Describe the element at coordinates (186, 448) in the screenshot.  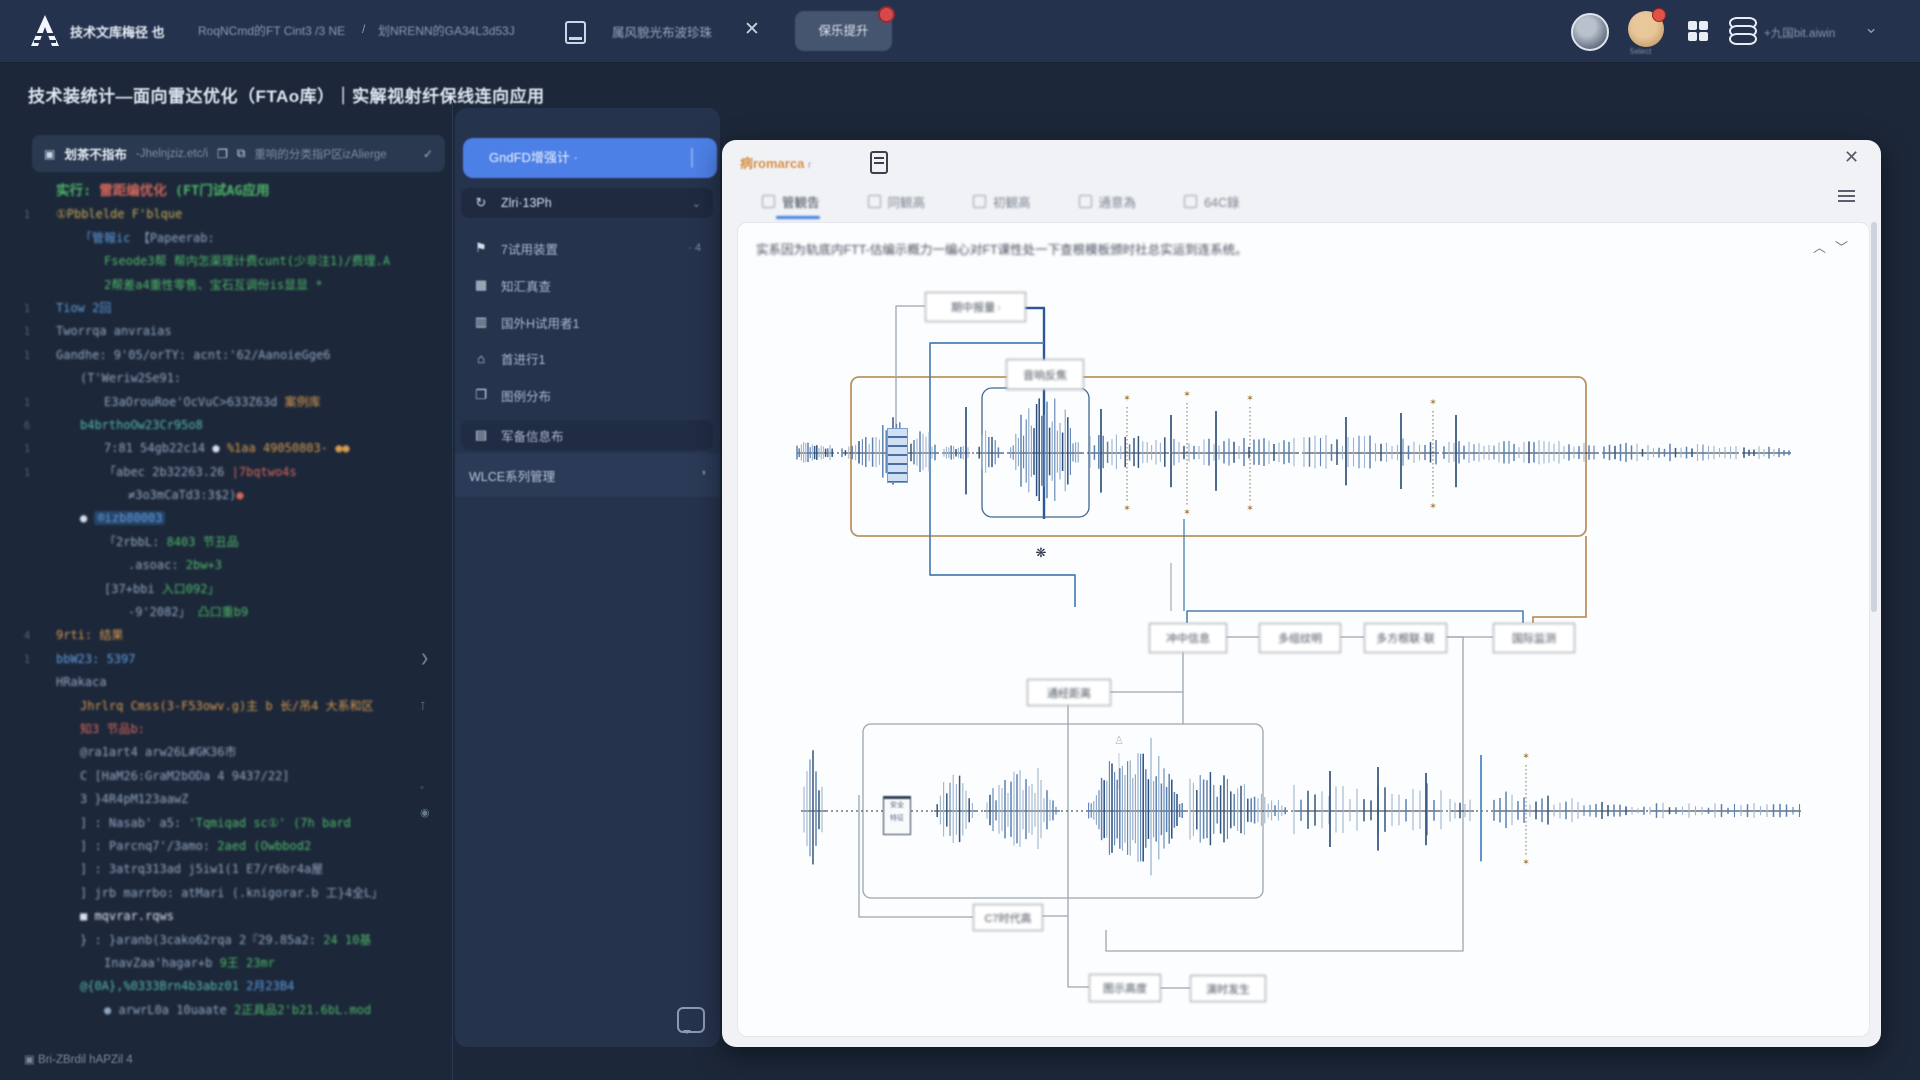
I see `code-line: 1 7:81 54gb22c14 ● %1aa 49050803- ●●` at that location.